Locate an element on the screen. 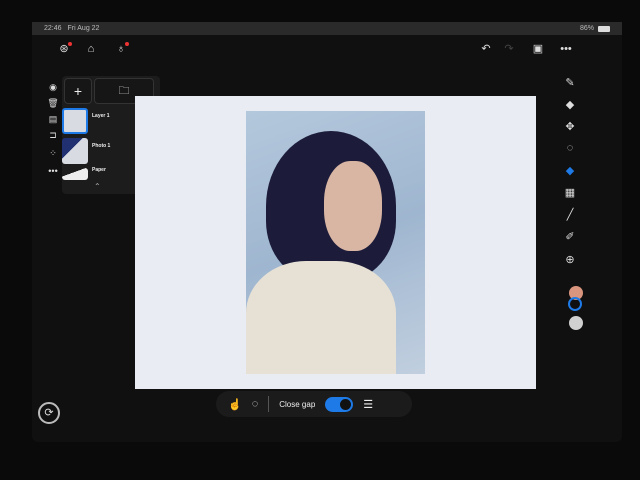 Image resolution: width=640 pixels, height=480 pixels. fill-icon: ◆ is located at coordinates (570, 171).